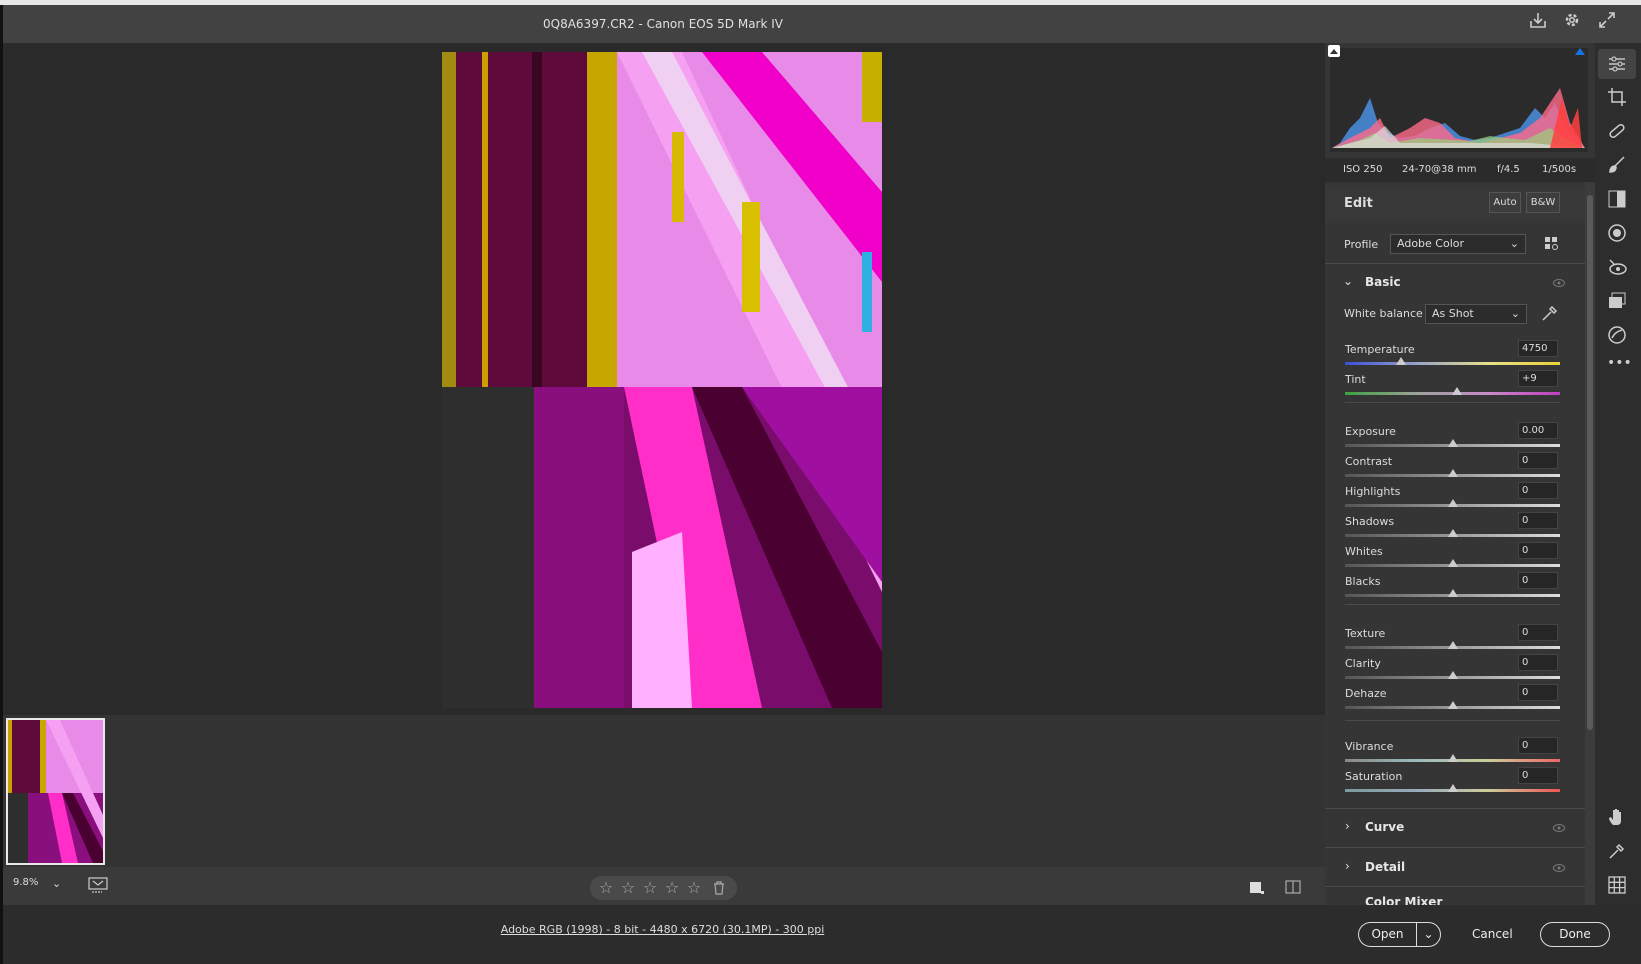 This screenshot has height=964, width=1641. What do you see at coordinates (1538, 348) in the screenshot?
I see `slider-value-input: 4750` at bounding box center [1538, 348].